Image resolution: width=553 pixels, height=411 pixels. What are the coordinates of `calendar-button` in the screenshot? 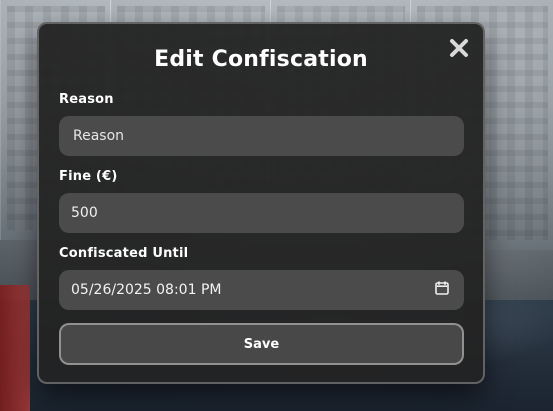 It's located at (442, 290).